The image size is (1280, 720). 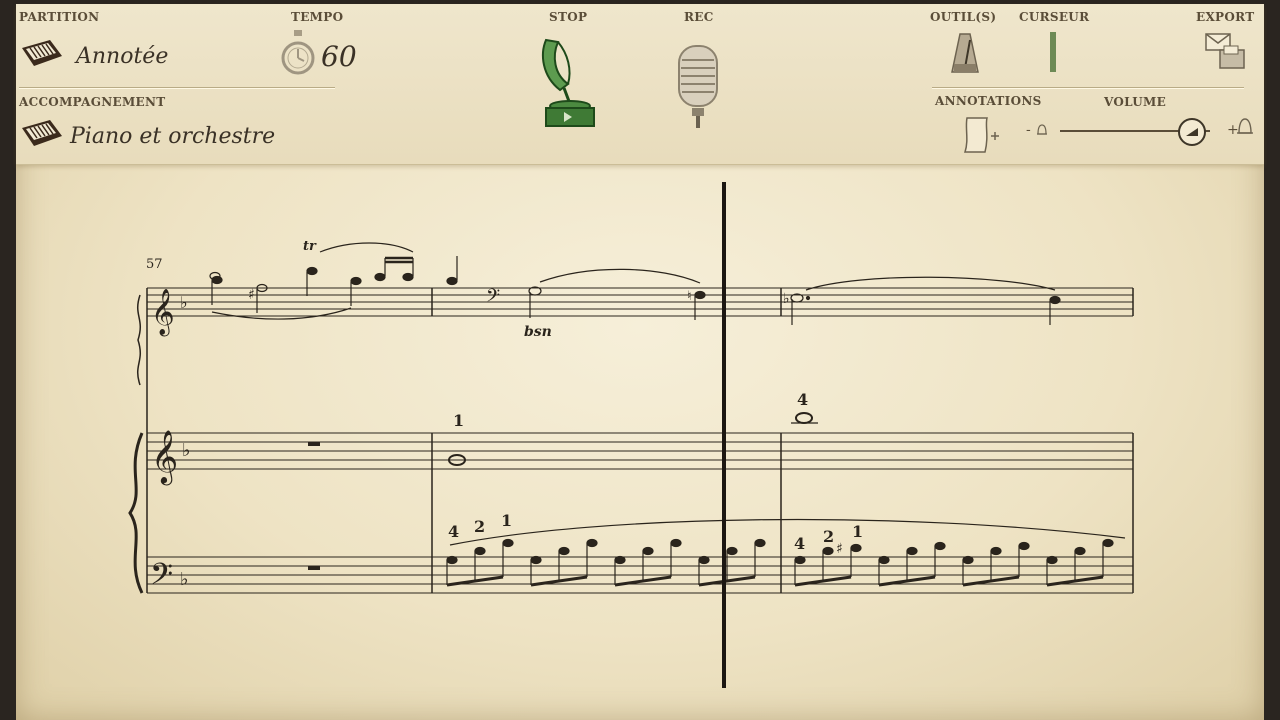 I want to click on piano-brace, so click(x=136, y=513).